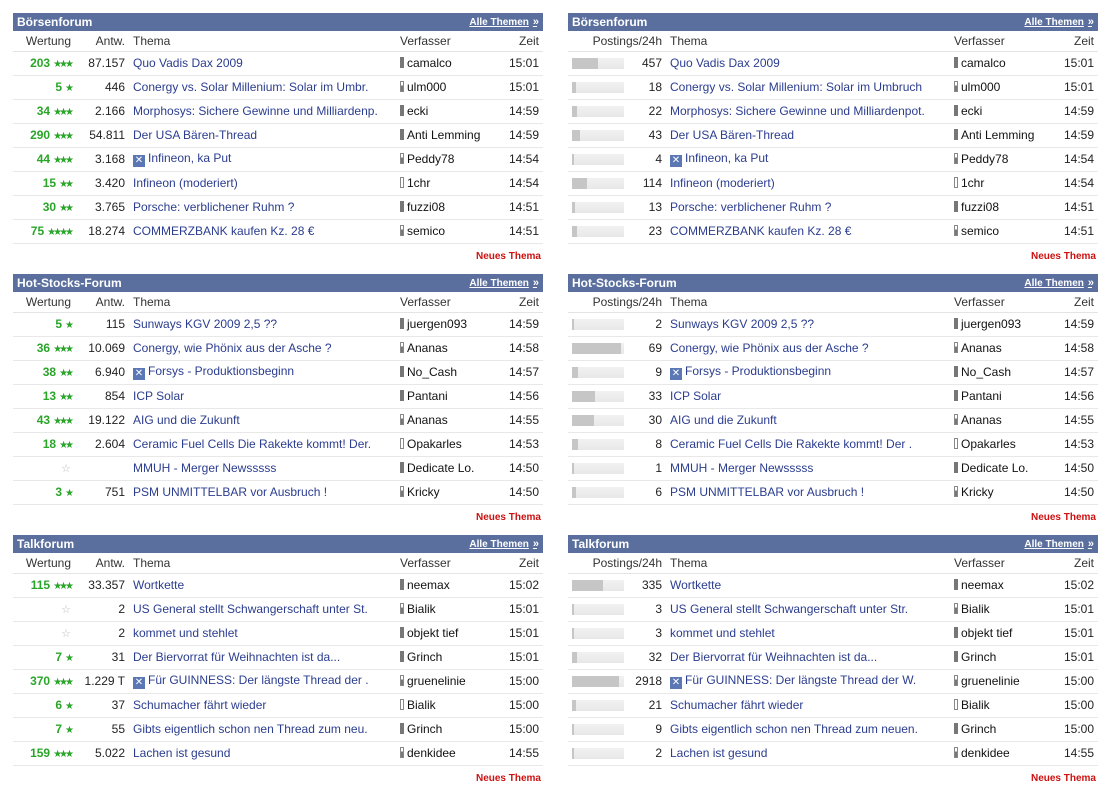 The height and width of the screenshot is (793, 1113). I want to click on author-name: ecki, so click(417, 111).